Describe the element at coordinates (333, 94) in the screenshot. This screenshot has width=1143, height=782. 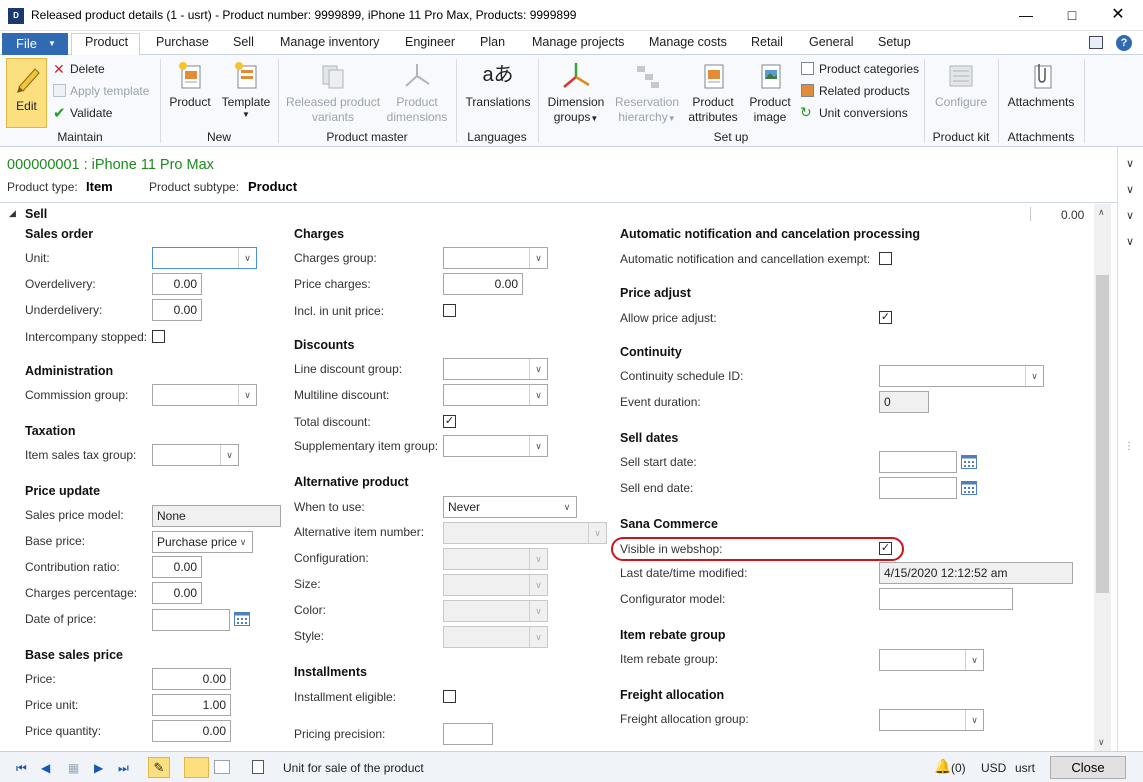
I see `released-product-variants-button: Released product variants` at that location.